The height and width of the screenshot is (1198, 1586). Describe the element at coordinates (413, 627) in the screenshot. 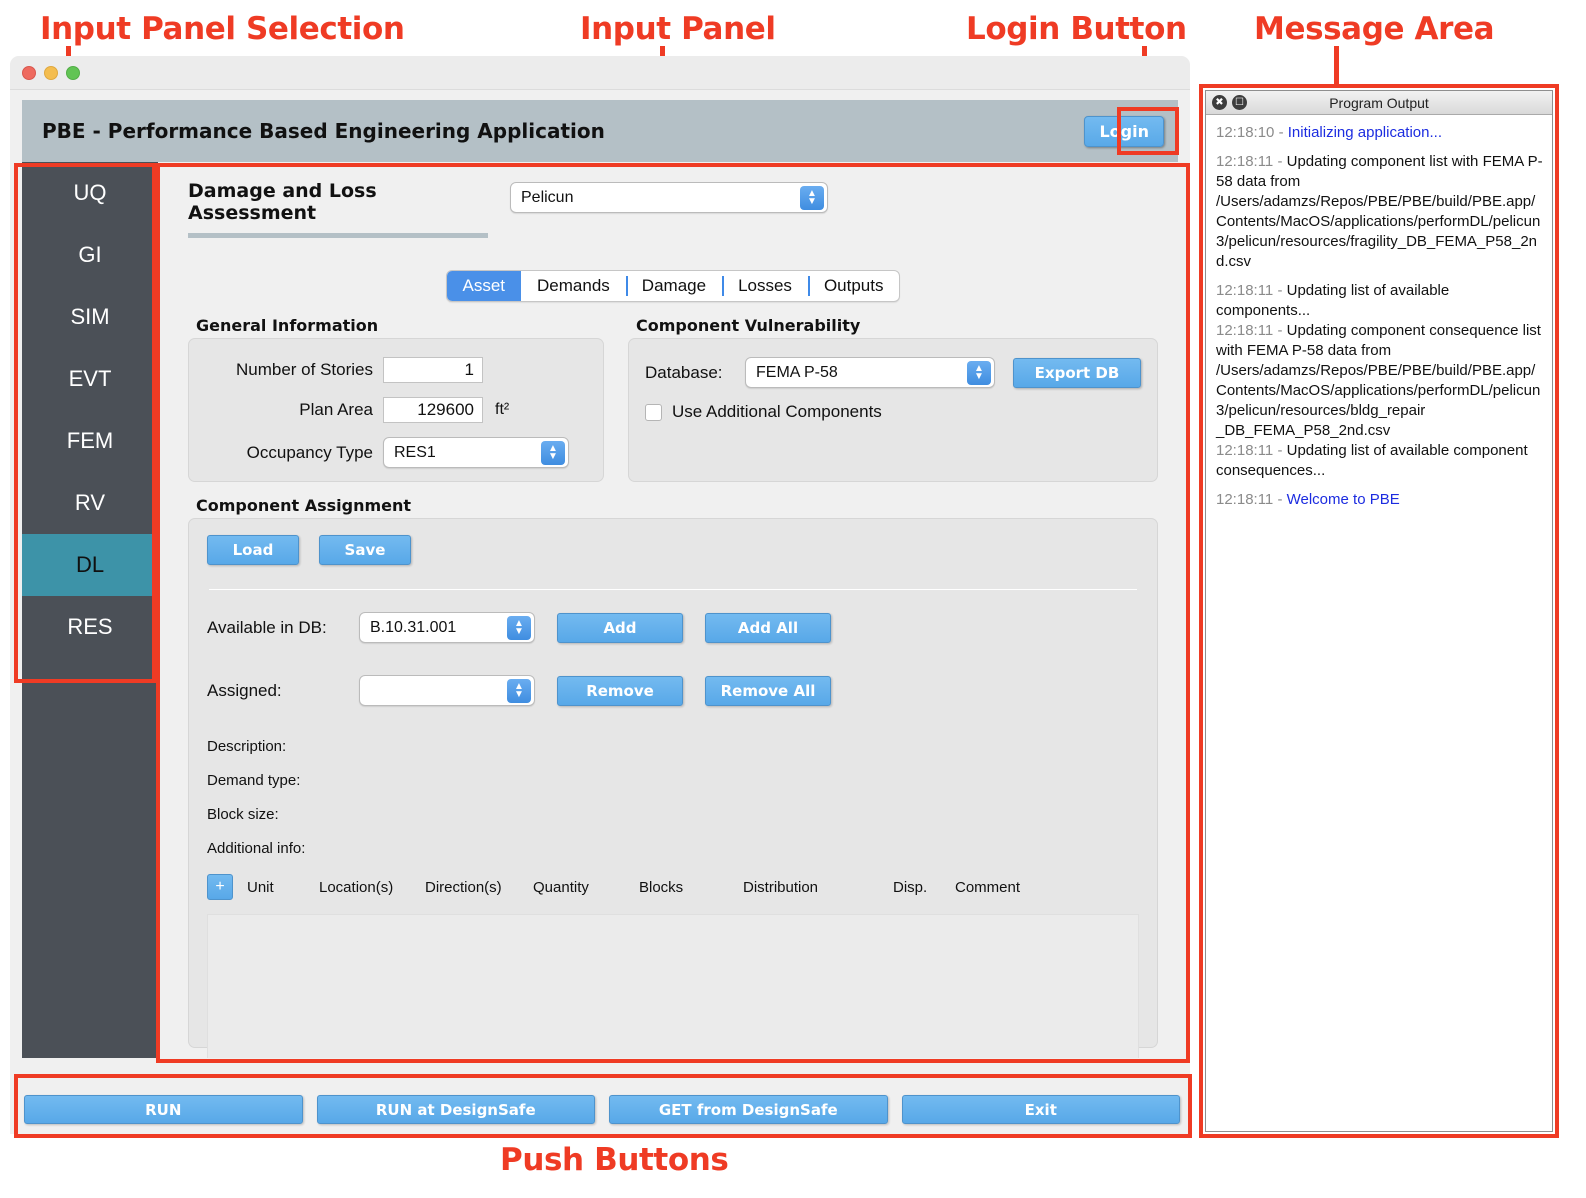

I see `available-in-db-value: B.10.31.001` at that location.